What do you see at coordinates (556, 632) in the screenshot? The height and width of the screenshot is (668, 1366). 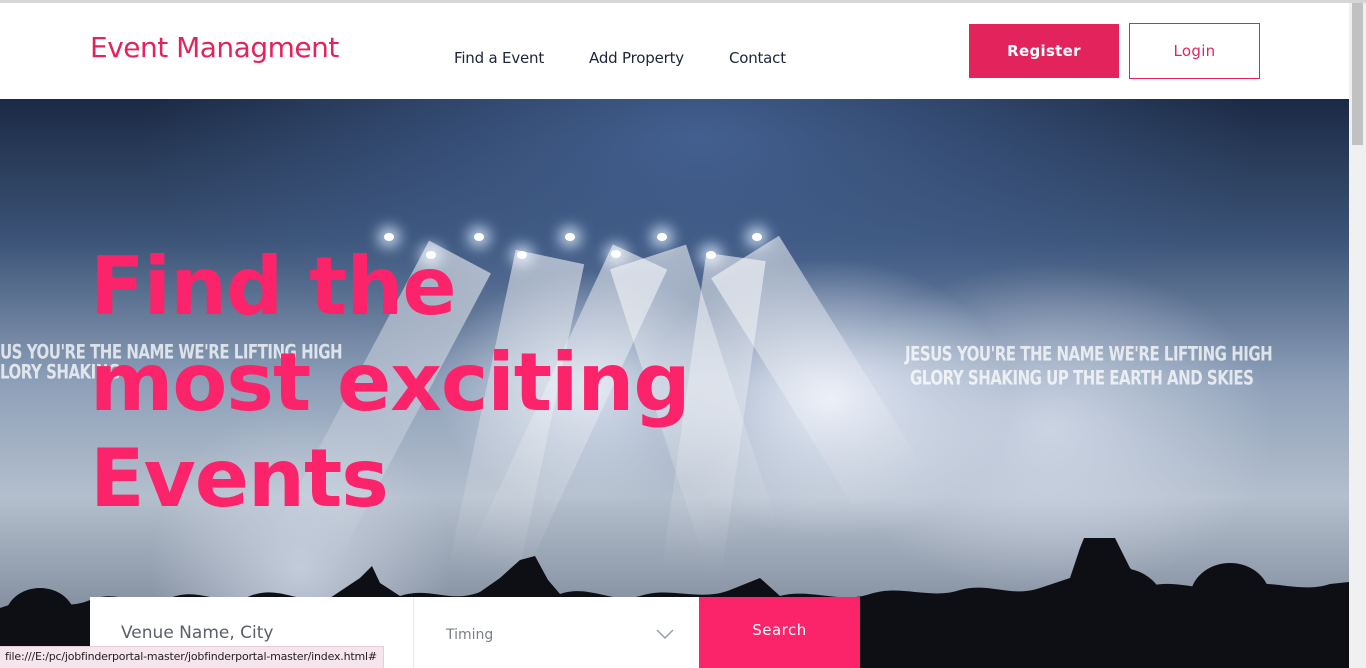 I see `timing-select: Timing` at bounding box center [556, 632].